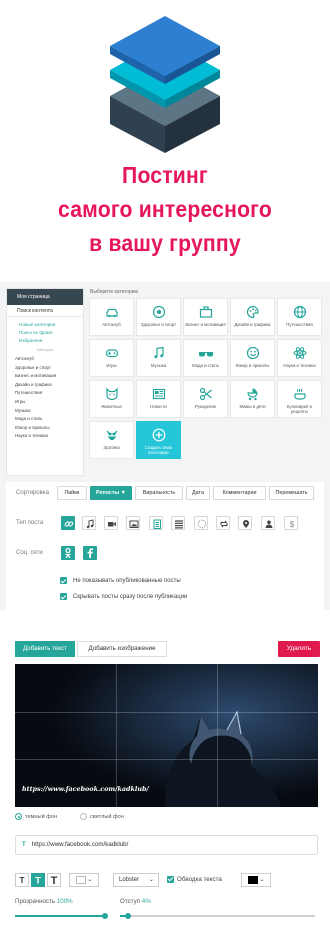  I want to click on checkbox-label: Не показывать опубликованные посты, so click(127, 581).